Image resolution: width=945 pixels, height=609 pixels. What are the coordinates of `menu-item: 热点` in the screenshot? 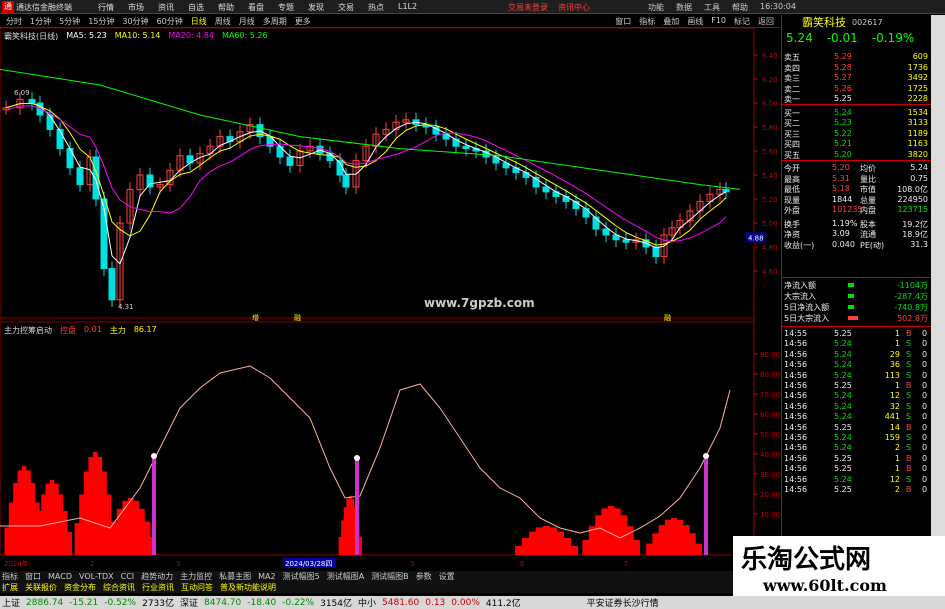 It's located at (376, 7).